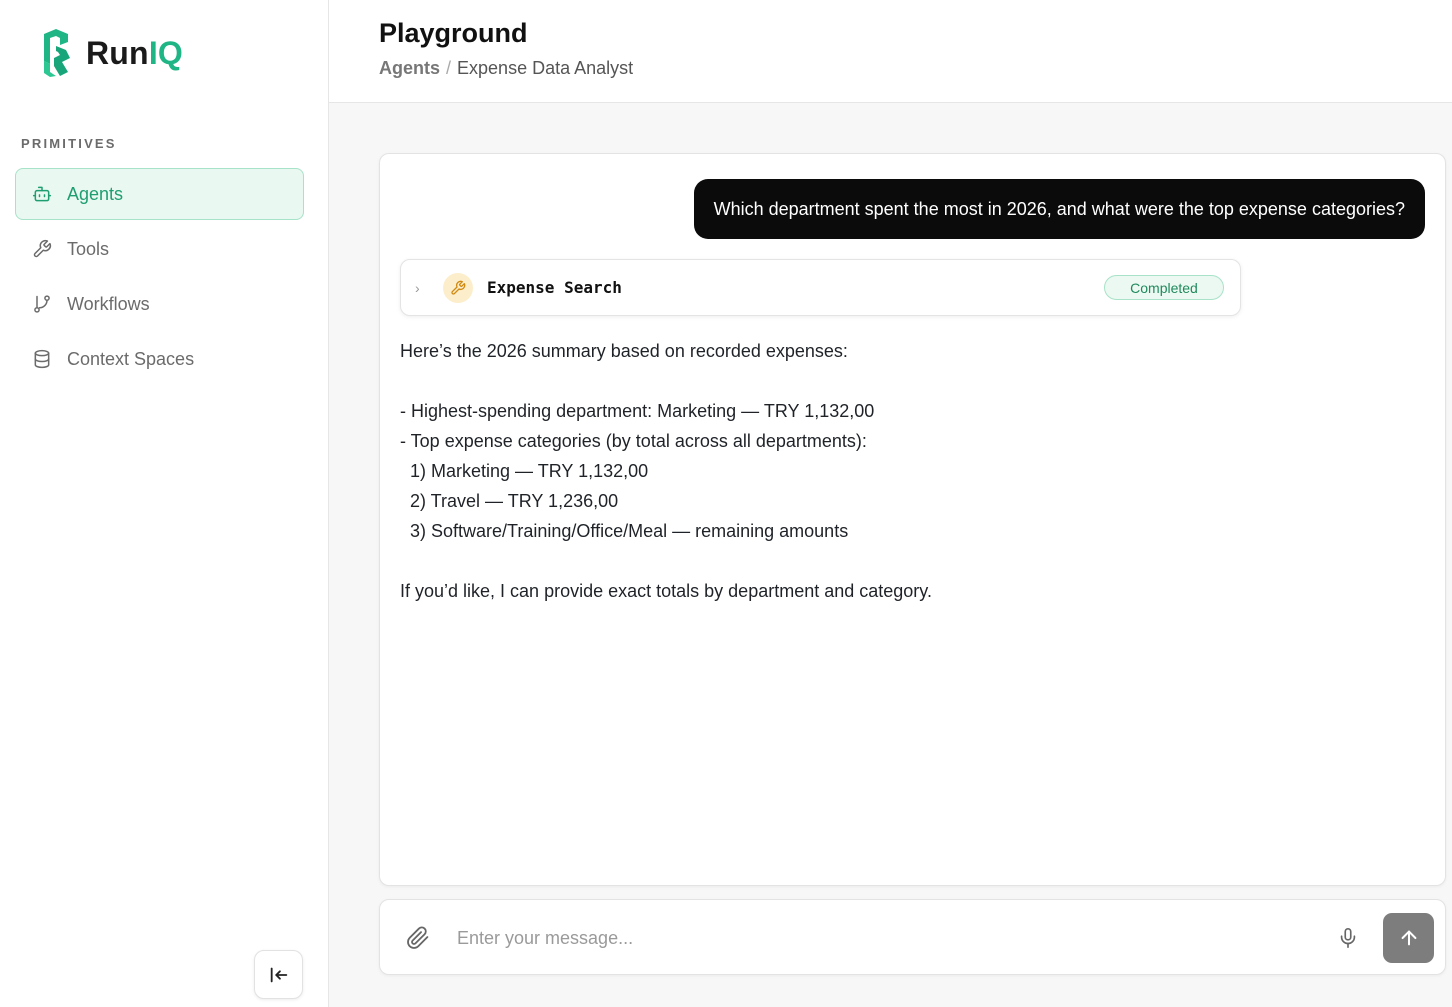 Image resolution: width=1452 pixels, height=1007 pixels. I want to click on send-button, so click(1408, 938).